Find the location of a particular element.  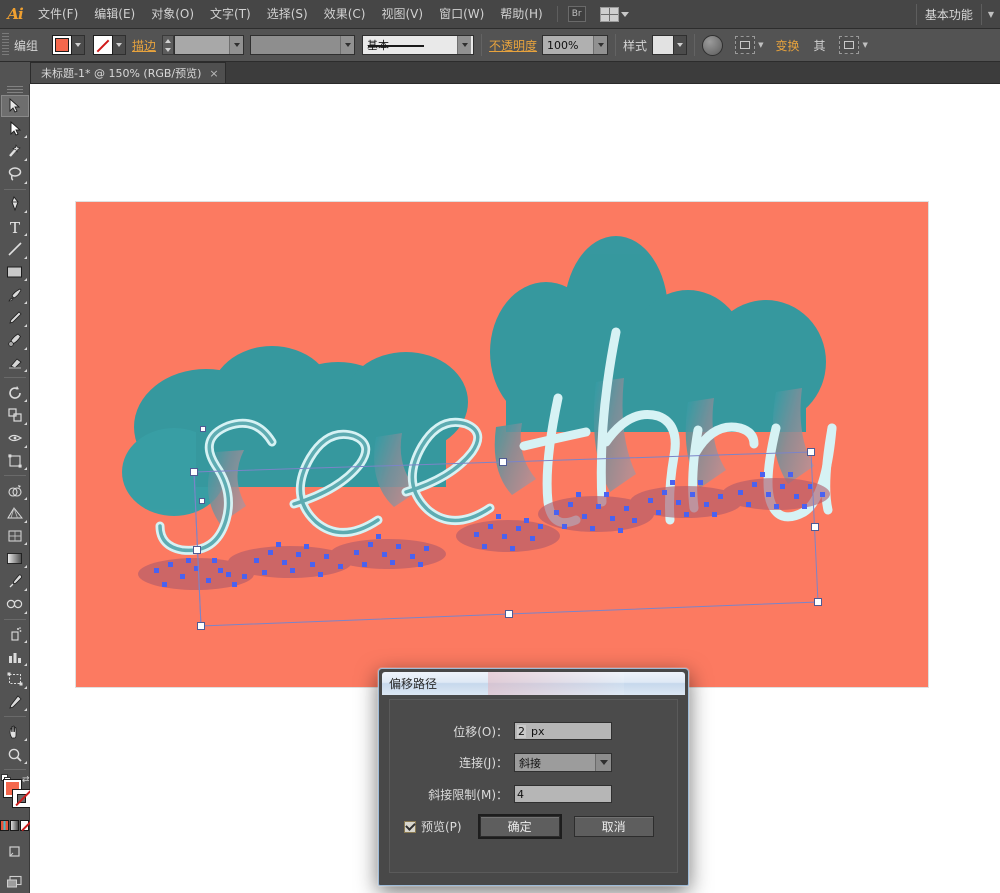

magic-wand-tool is located at coordinates (15, 151).